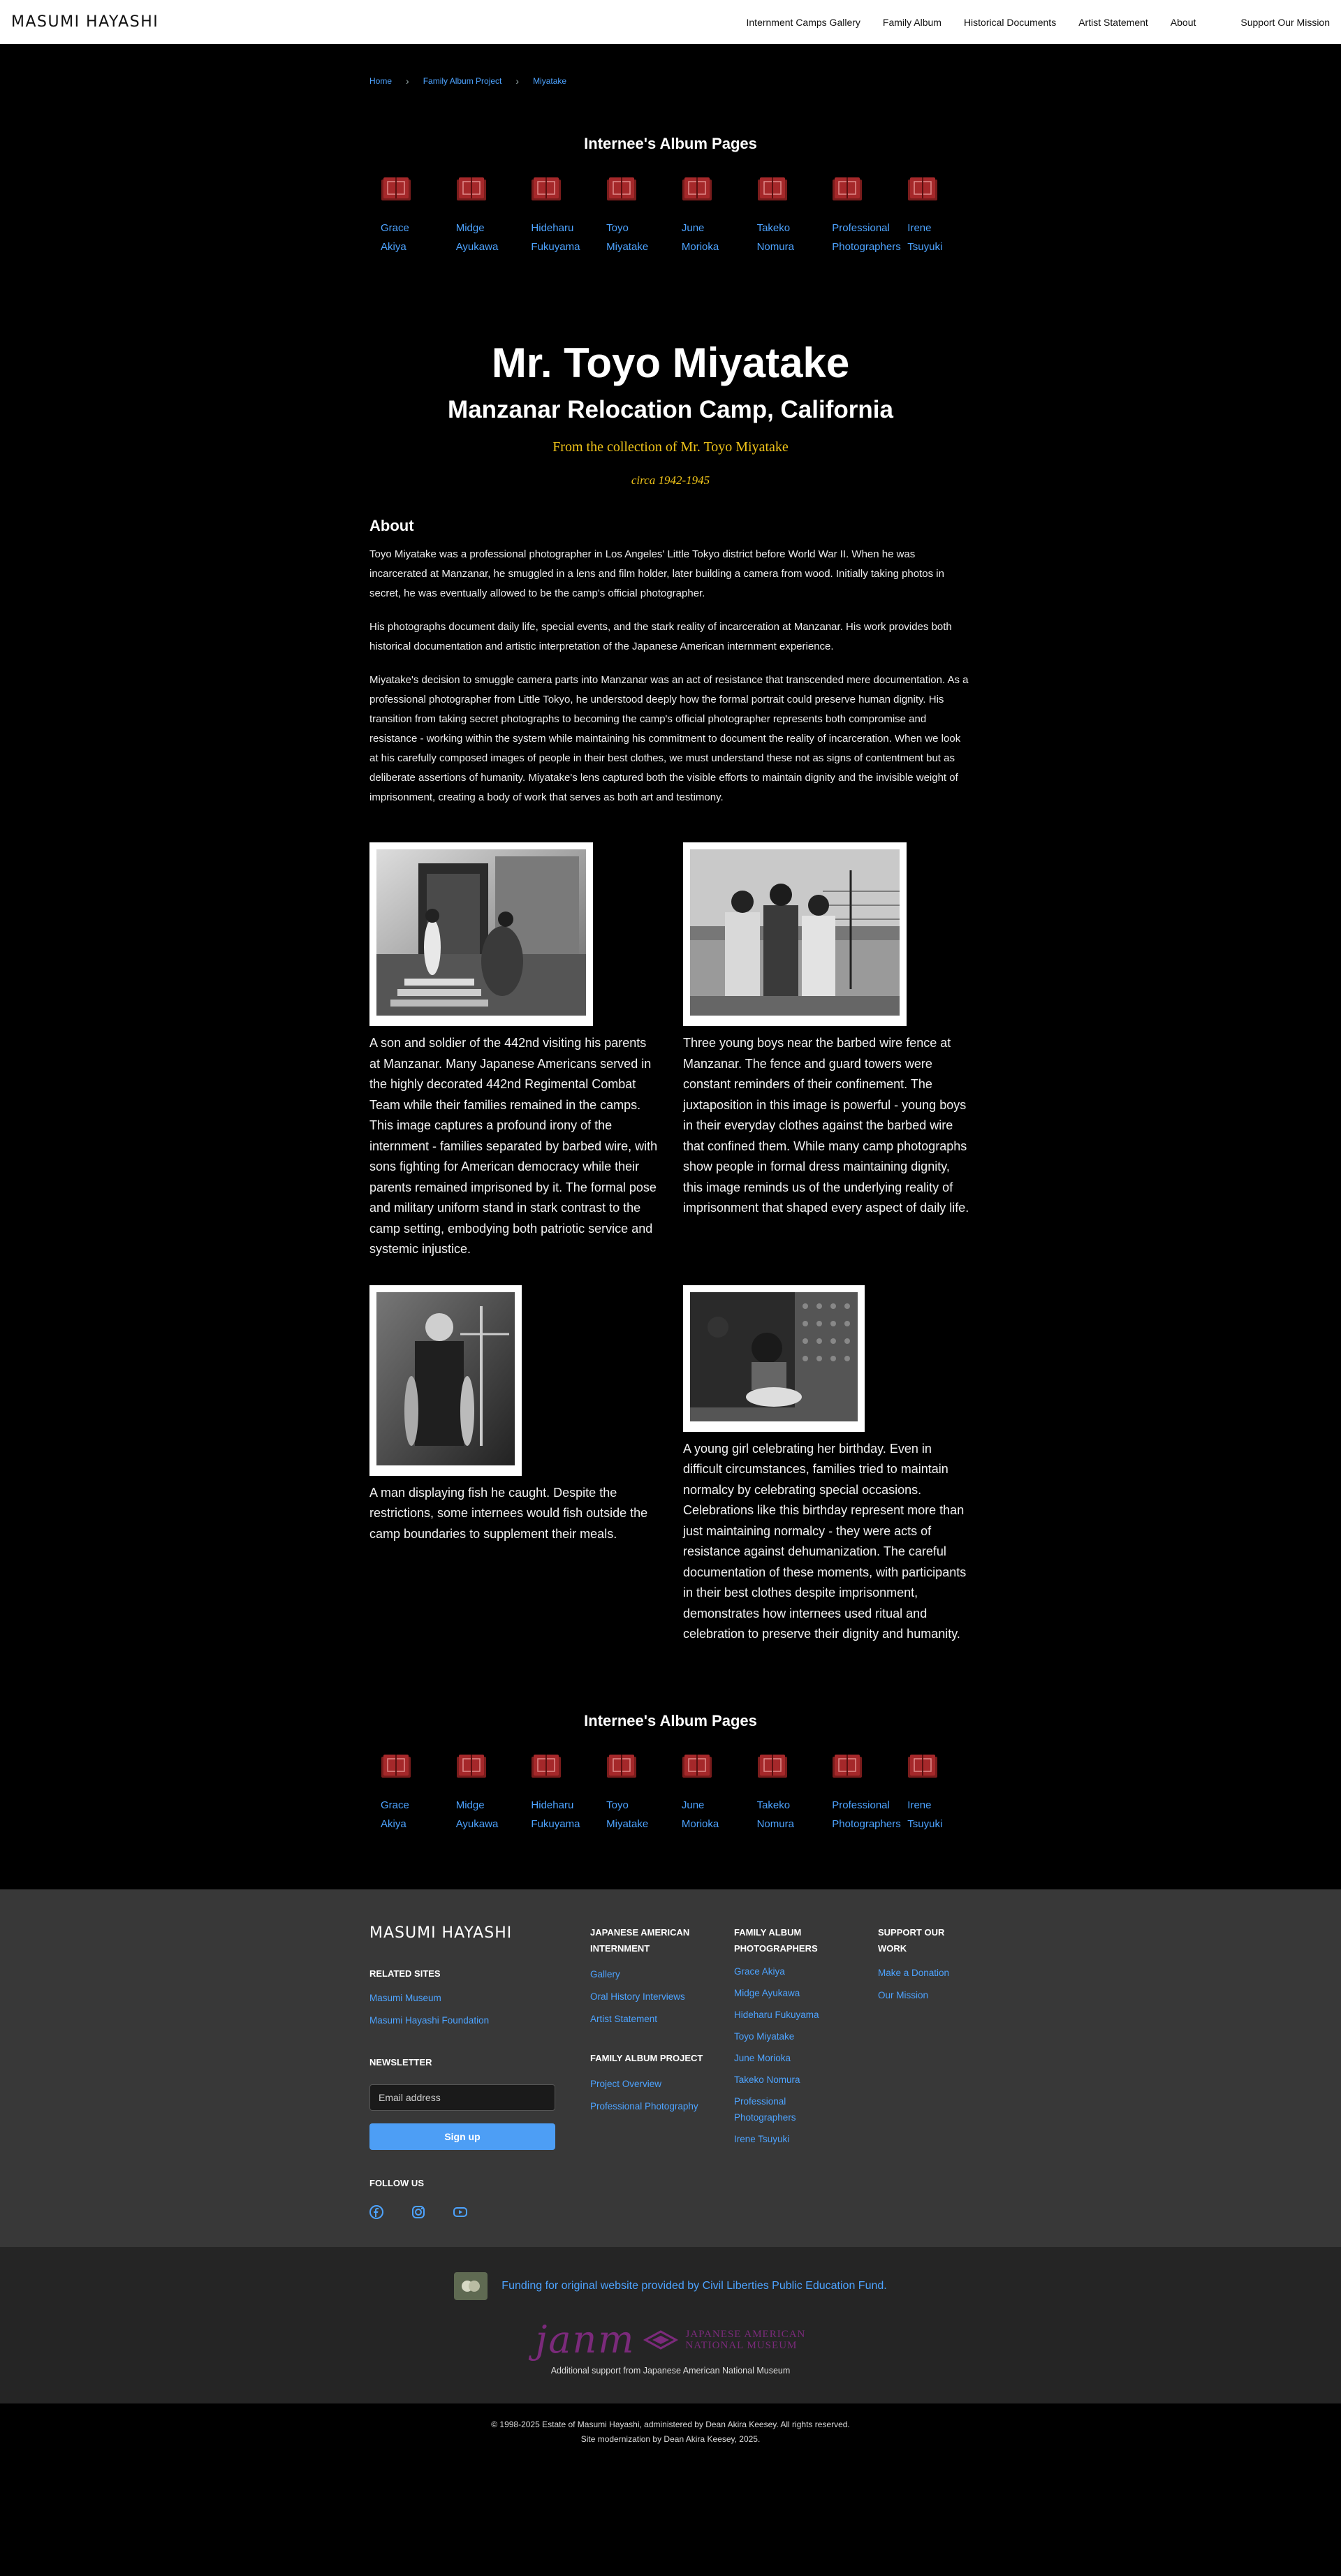 This screenshot has width=1341, height=2576. Describe the element at coordinates (662, 2084) in the screenshot. I see `link-project-overview: Project Overview` at that location.